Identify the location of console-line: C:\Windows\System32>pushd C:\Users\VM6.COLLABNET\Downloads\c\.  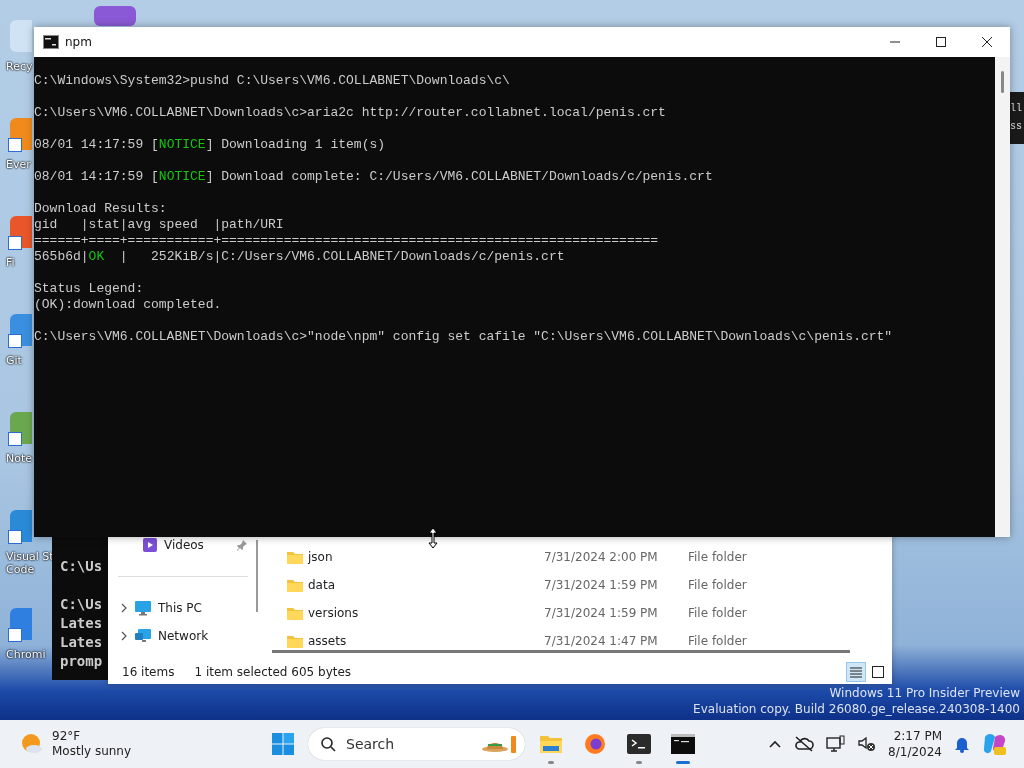
(272, 81).